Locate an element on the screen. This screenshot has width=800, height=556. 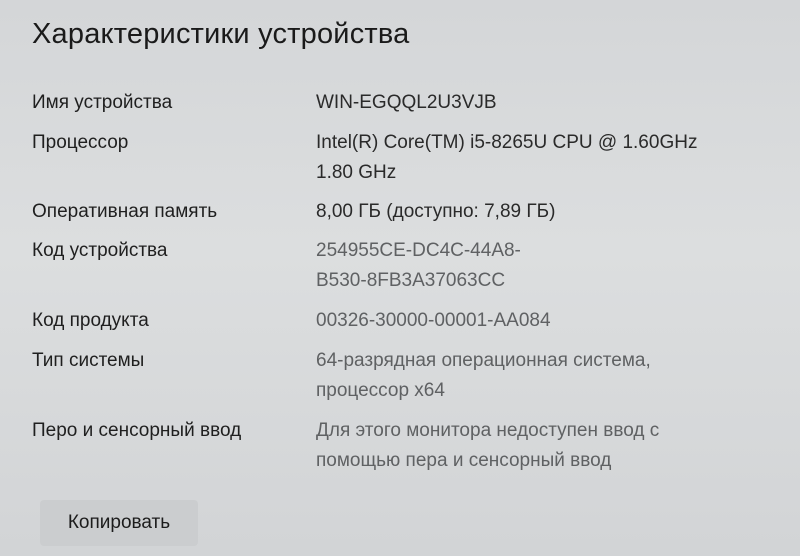
spec-value: 254955CE-DC4C-44A8- B530-8FB3A37063CC is located at coordinates (418, 265).